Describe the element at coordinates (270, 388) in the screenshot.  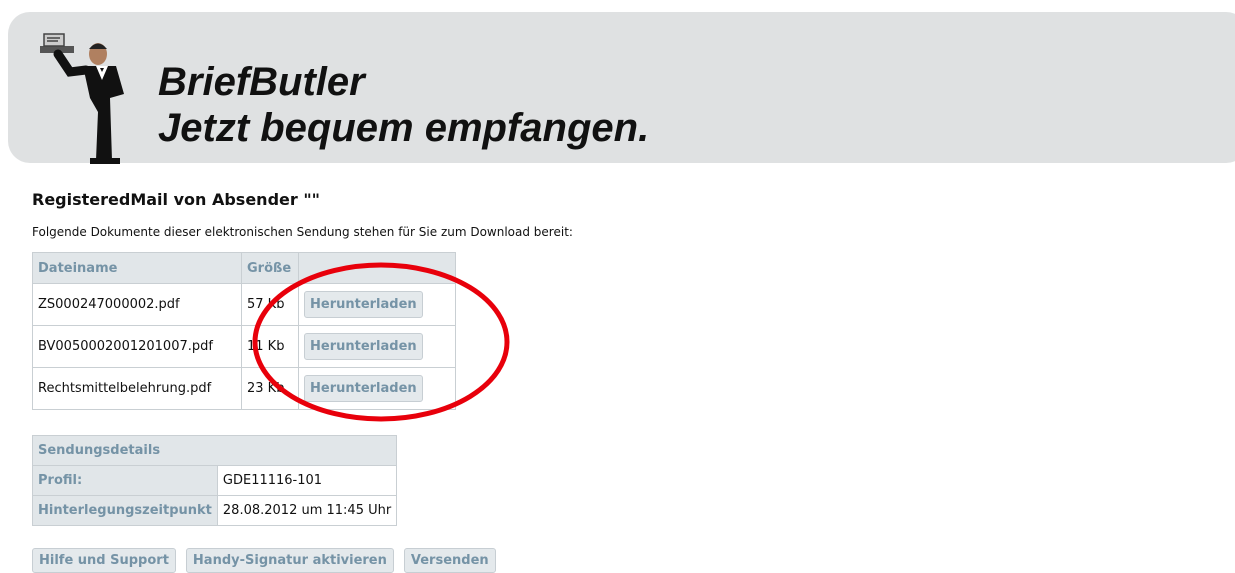
I see `document-size: 23 Kb` at that location.